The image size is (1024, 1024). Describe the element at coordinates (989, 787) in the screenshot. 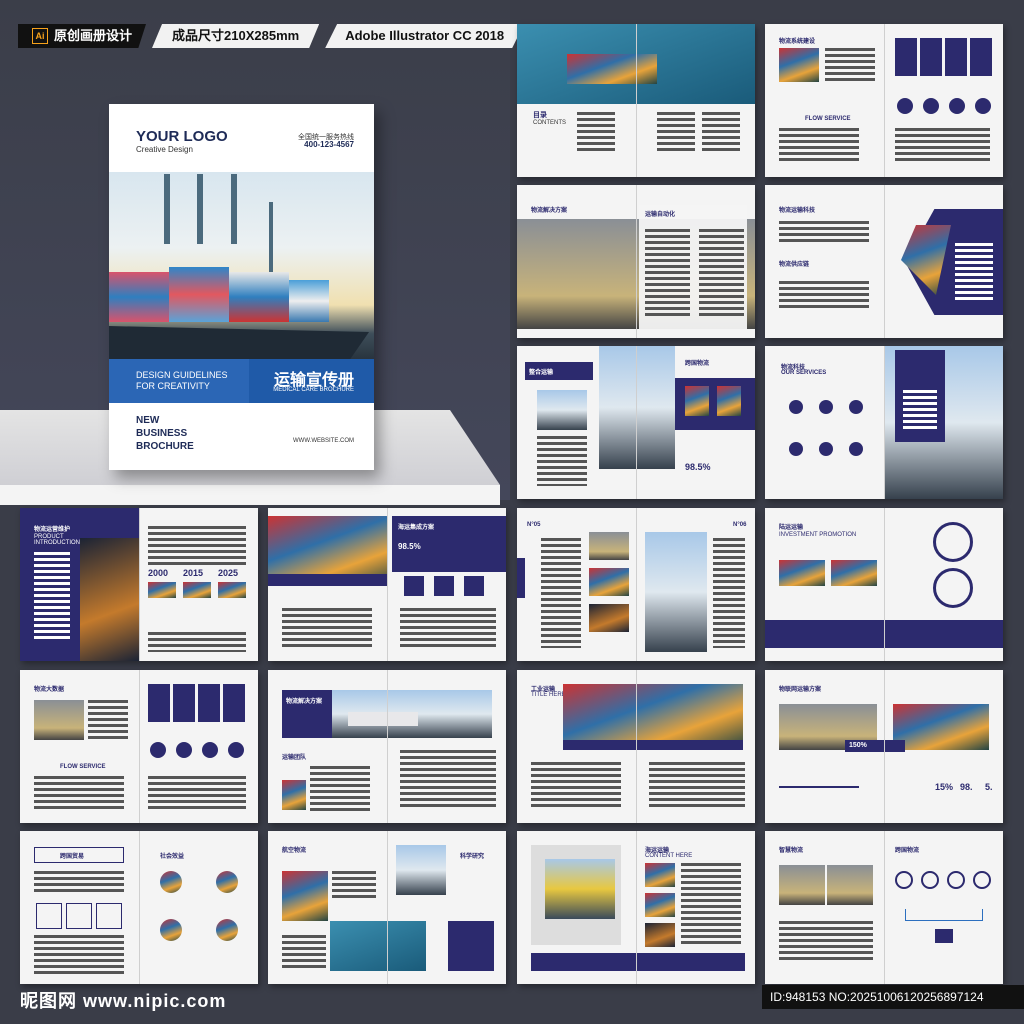

I see `stat-number: 5.` at that location.